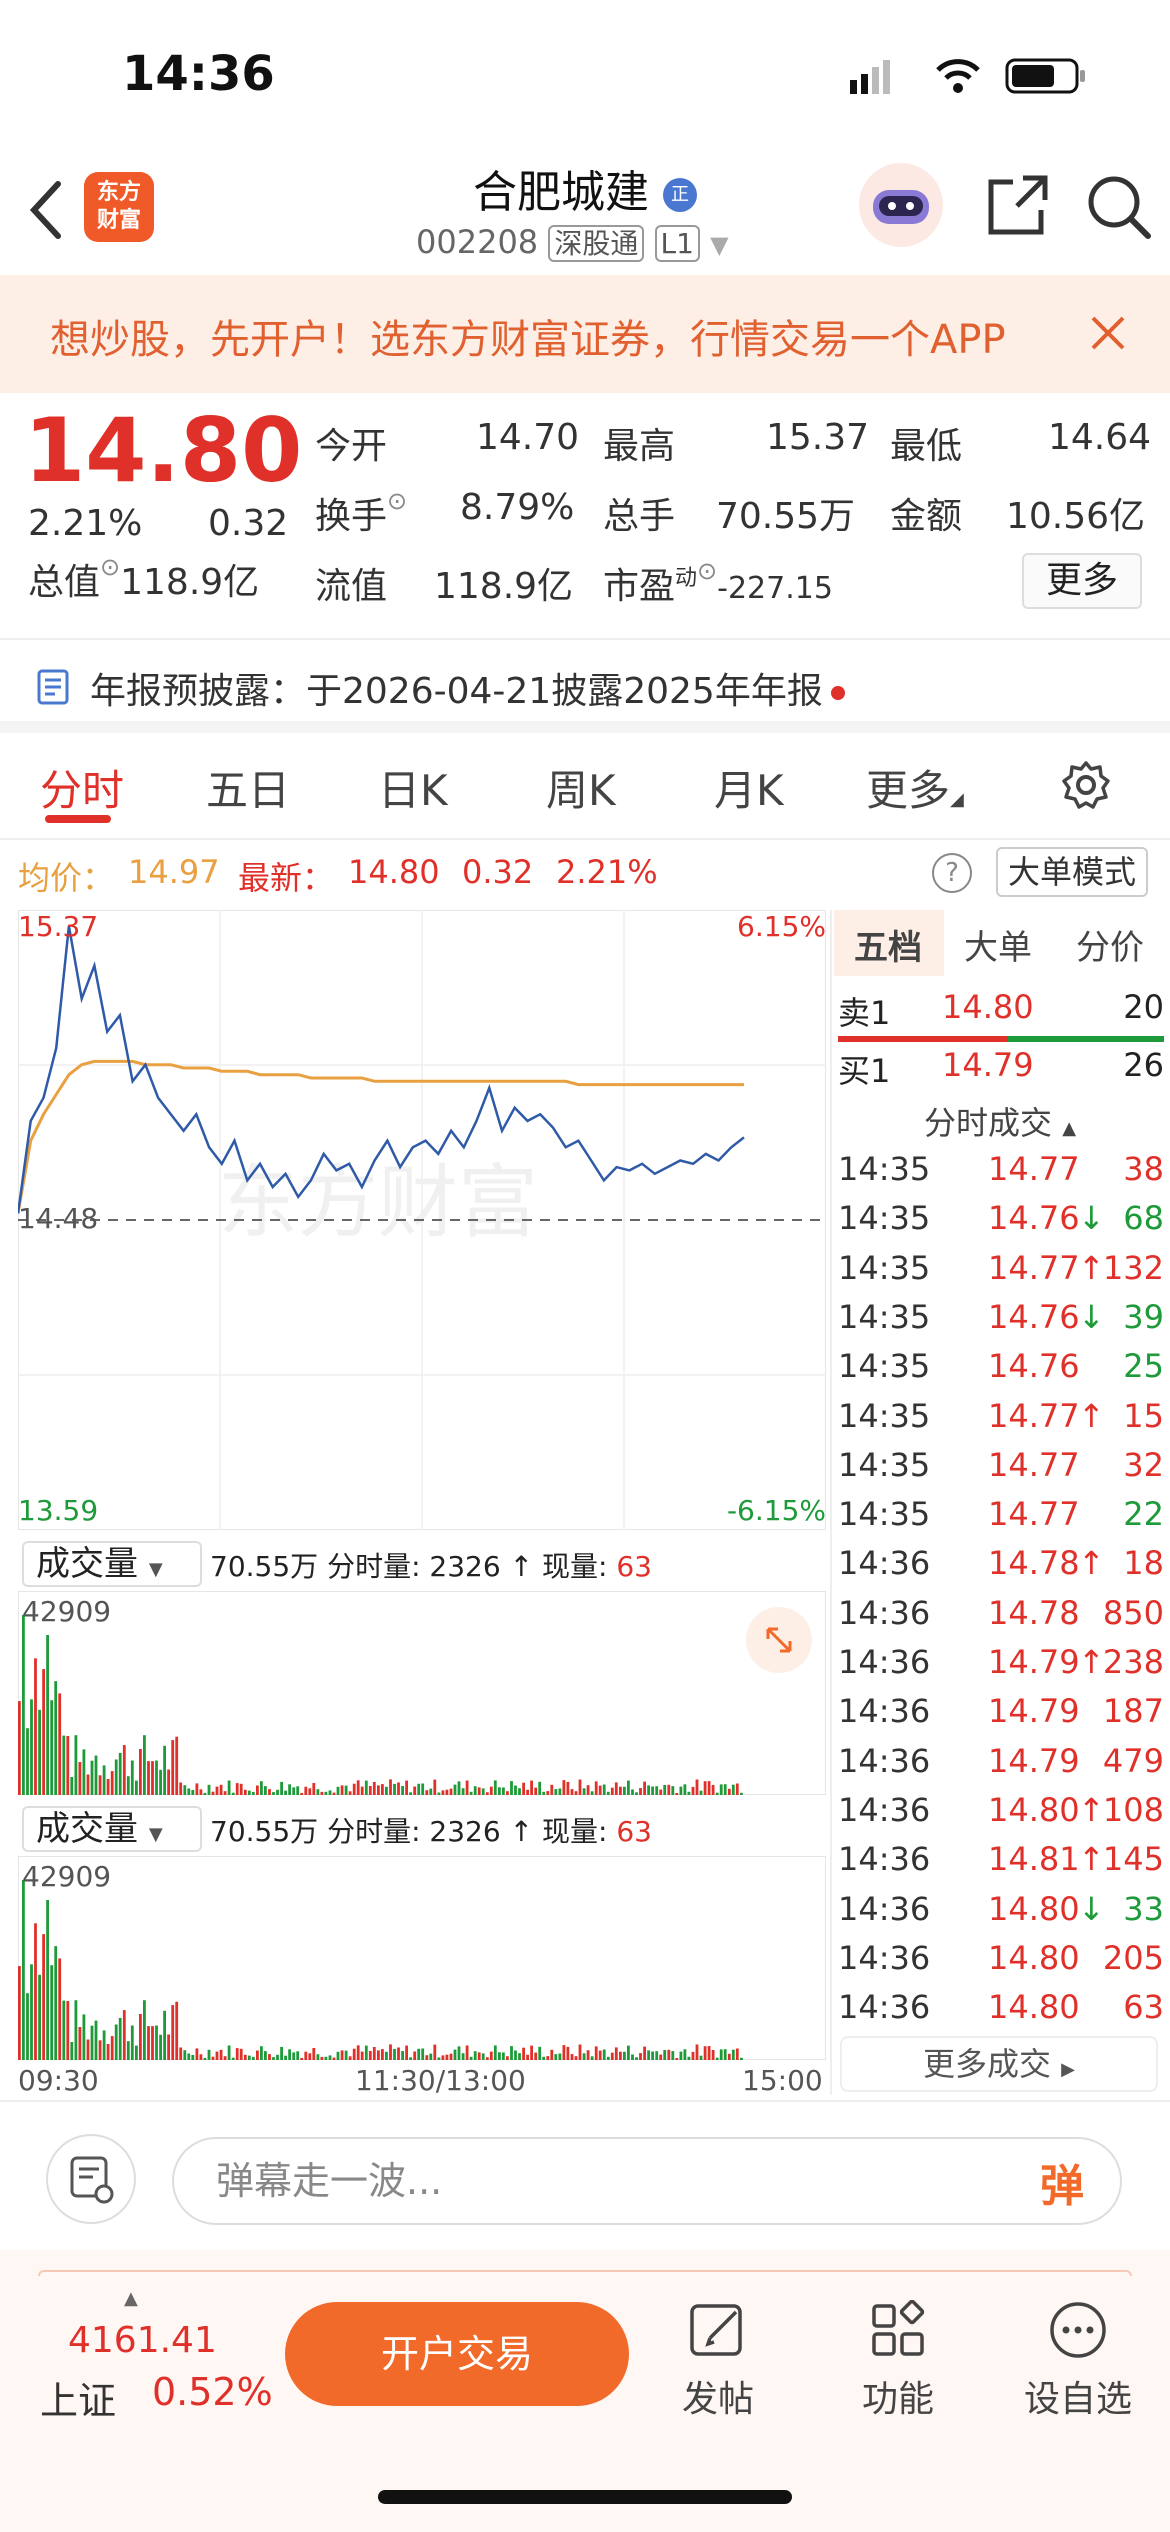  I want to click on tab-more: 更多◢, so click(915, 787).